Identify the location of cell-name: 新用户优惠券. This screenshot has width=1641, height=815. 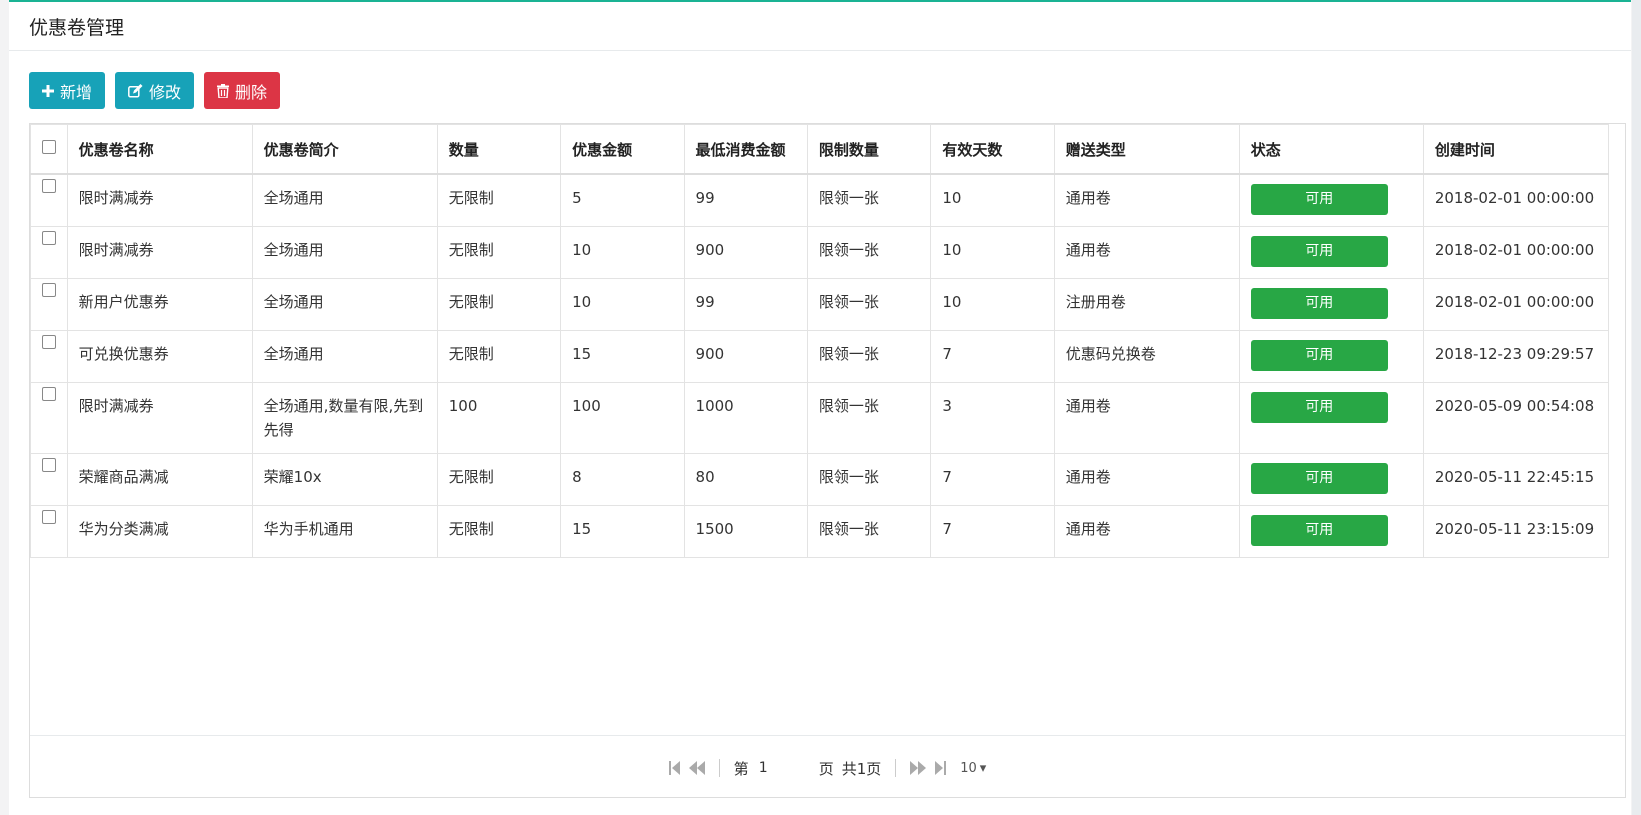
(159, 304).